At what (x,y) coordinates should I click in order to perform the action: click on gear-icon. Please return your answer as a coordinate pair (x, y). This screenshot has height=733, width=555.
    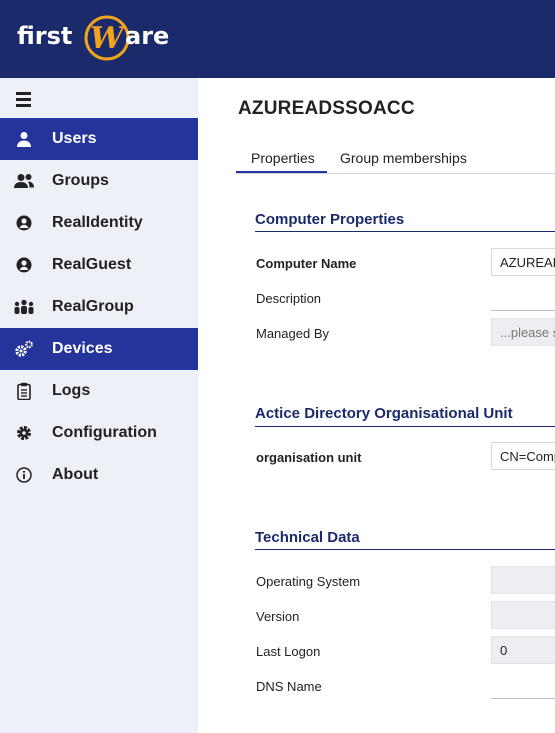
    Looking at the image, I should click on (24, 433).